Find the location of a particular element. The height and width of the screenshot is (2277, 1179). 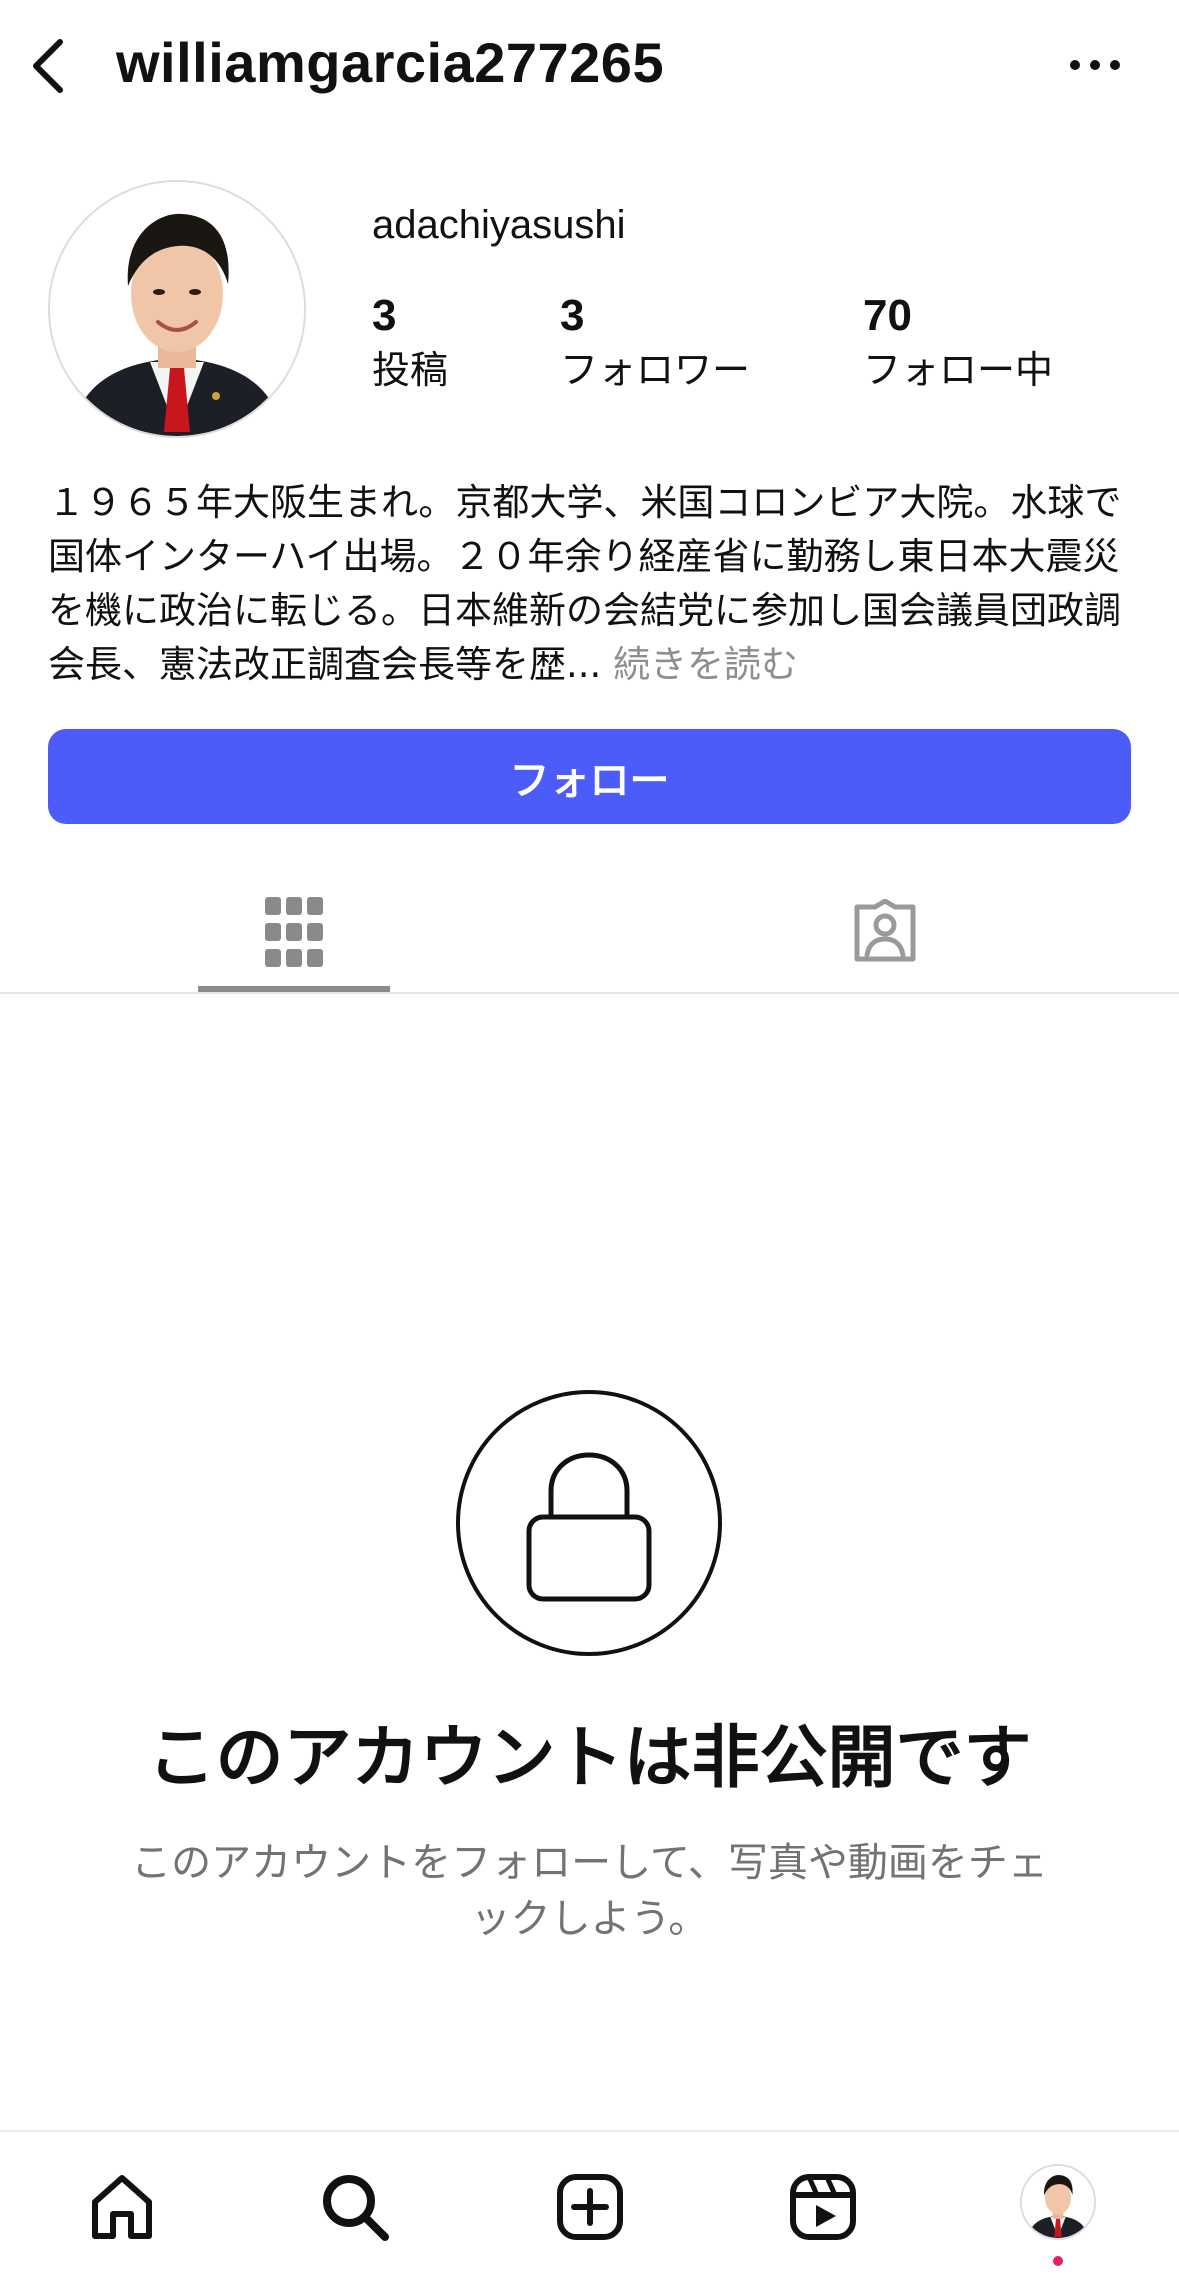

notification-dot is located at coordinates (1058, 2261).